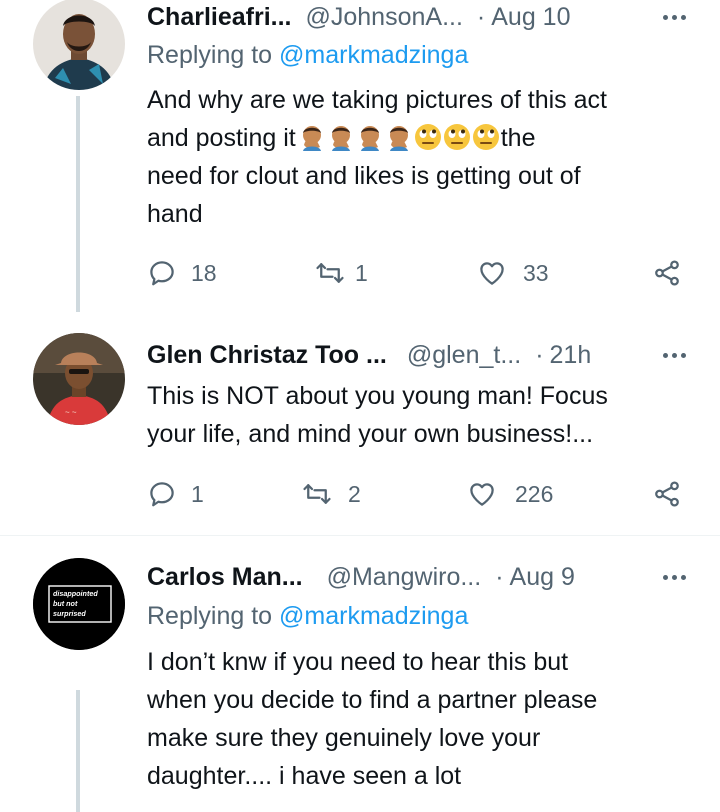 This screenshot has height=812, width=720. Describe the element at coordinates (79, 45) in the screenshot. I see `avatar` at that location.